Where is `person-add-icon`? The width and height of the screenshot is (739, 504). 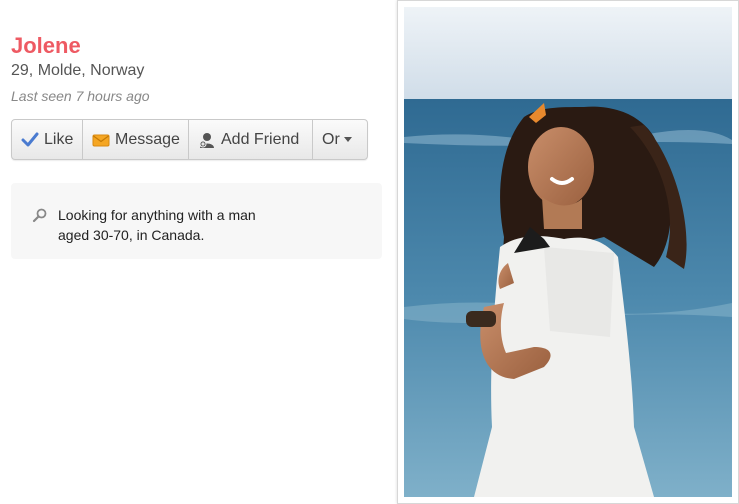 person-add-icon is located at coordinates (207, 140).